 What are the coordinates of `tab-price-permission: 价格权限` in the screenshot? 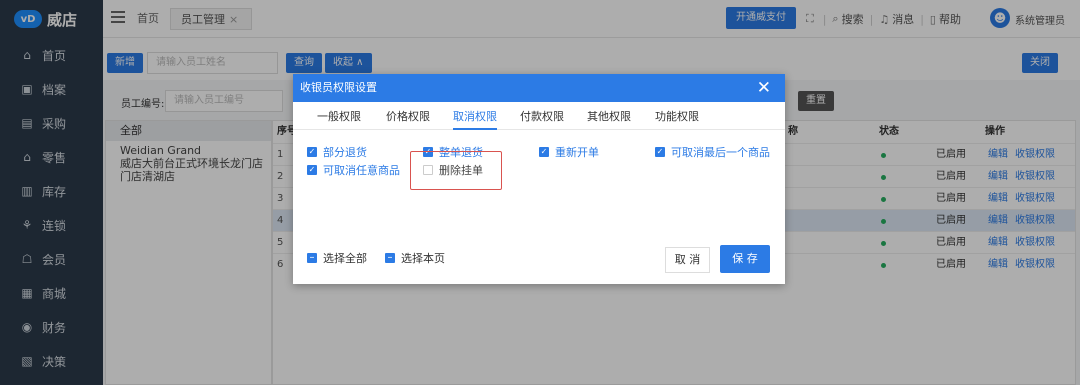 It's located at (408, 116).